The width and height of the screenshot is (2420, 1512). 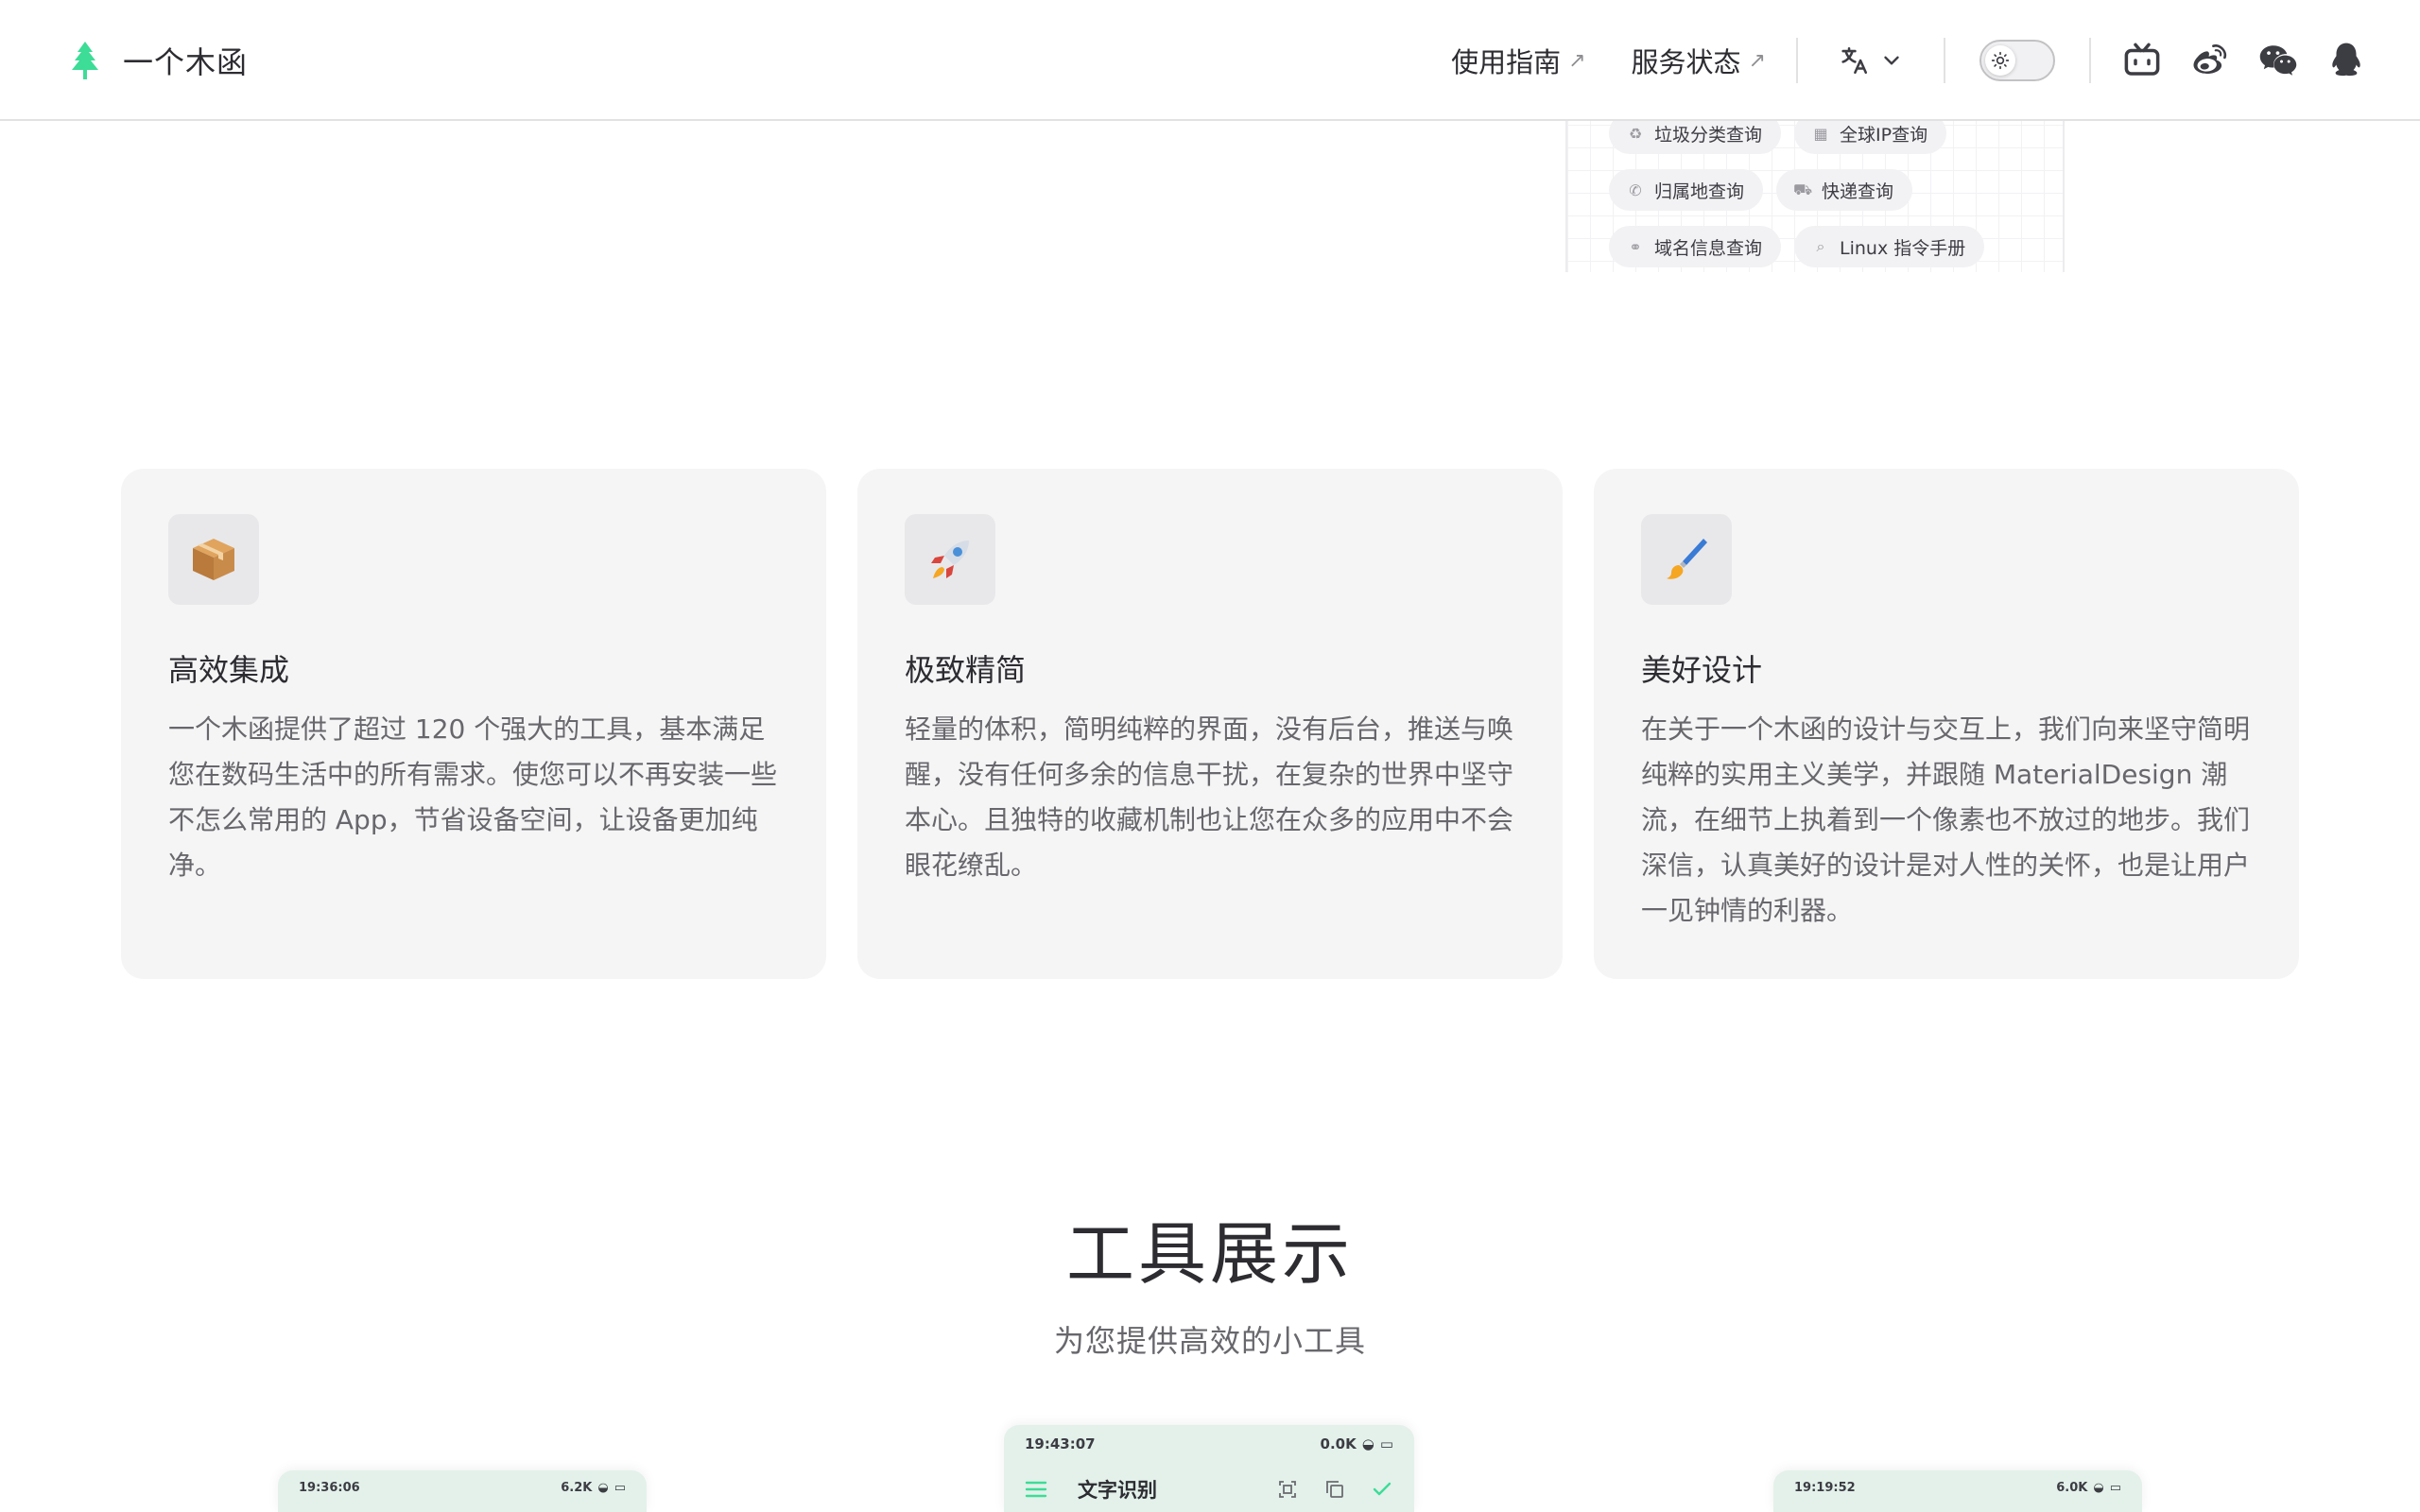 I want to click on chip-domain-info: ⚭ 域名信息查询, so click(x=1695, y=246).